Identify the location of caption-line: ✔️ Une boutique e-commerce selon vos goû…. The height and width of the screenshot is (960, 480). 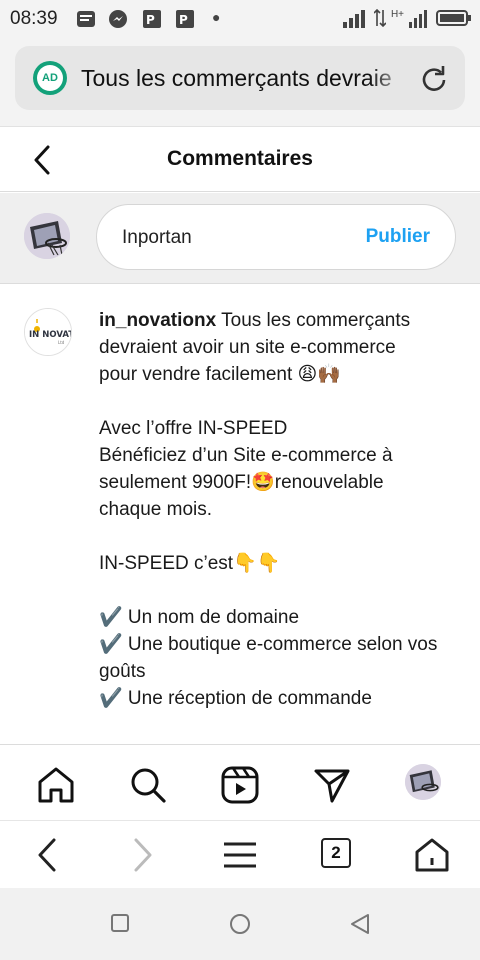
(268, 658).